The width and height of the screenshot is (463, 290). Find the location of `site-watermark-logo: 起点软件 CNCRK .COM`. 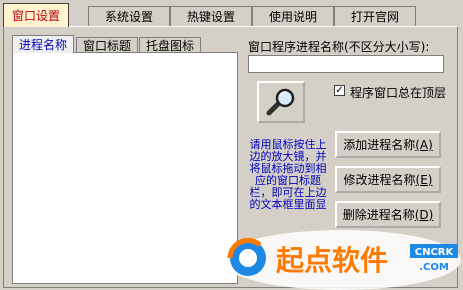

site-watermark-logo: 起点软件 CNCRK .COM is located at coordinates (341, 260).